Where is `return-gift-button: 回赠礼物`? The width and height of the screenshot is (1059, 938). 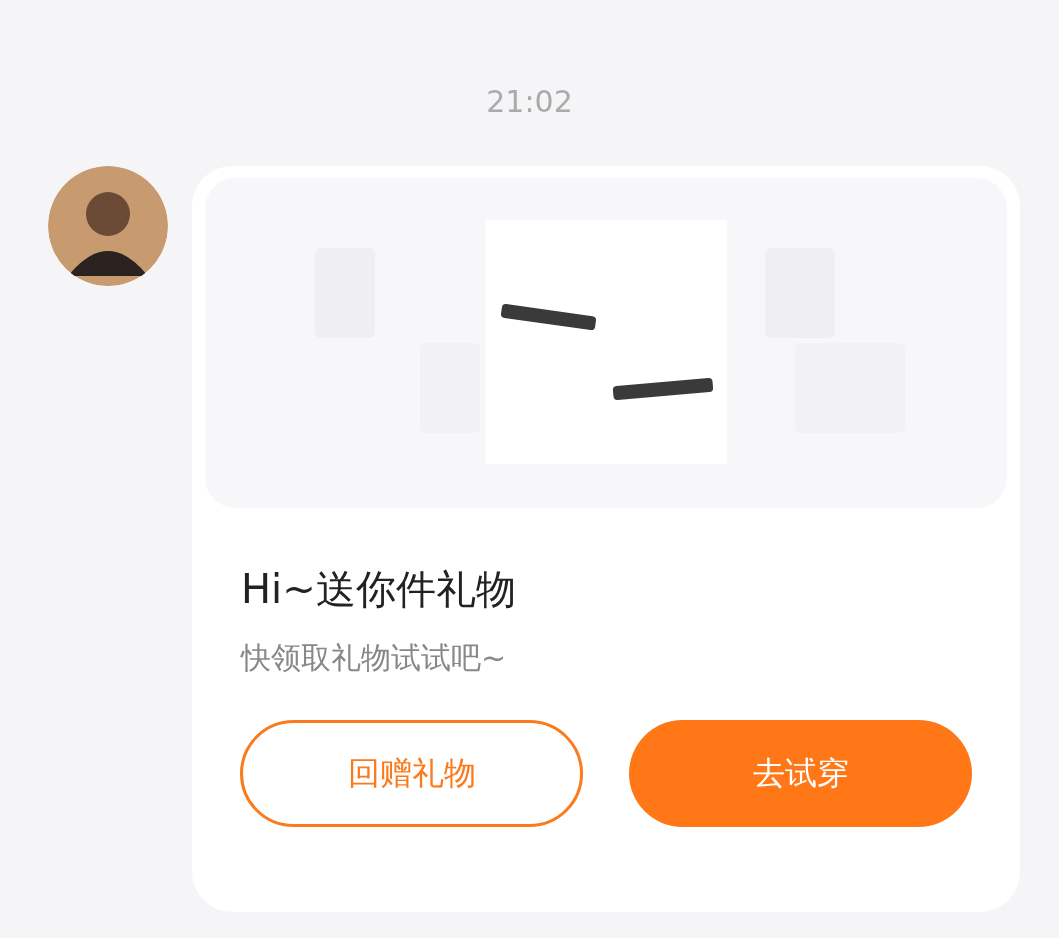
return-gift-button: 回赠礼物 is located at coordinates (411, 773).